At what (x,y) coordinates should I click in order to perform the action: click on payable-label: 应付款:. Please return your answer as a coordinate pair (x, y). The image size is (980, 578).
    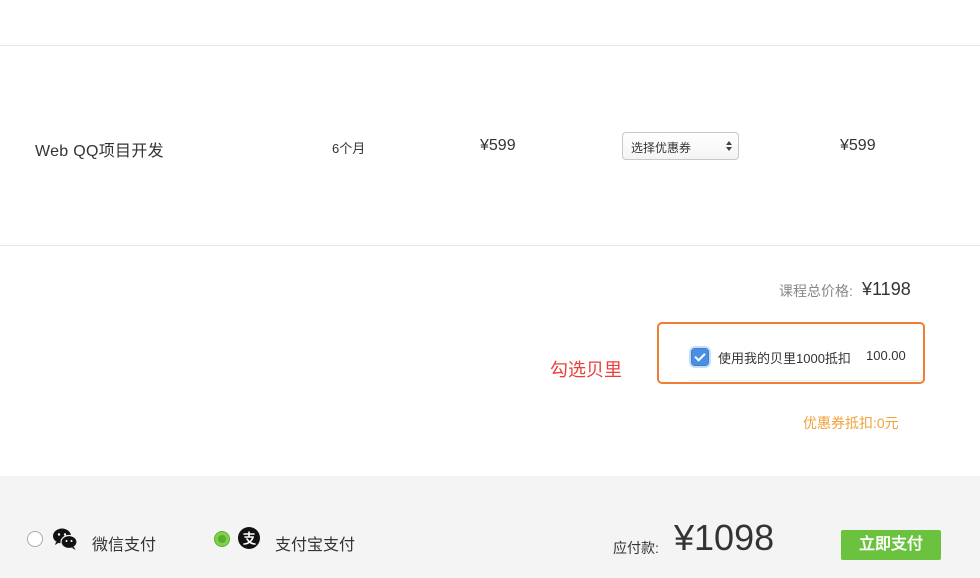
    Looking at the image, I should click on (636, 548).